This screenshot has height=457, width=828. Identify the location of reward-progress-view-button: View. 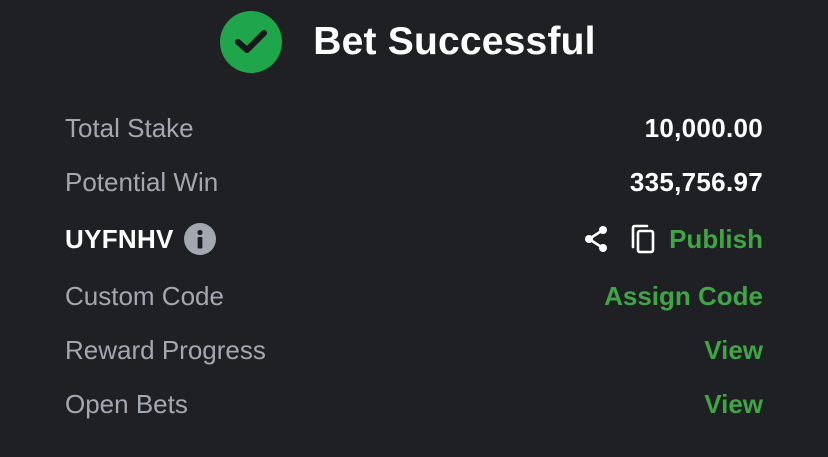
(733, 350).